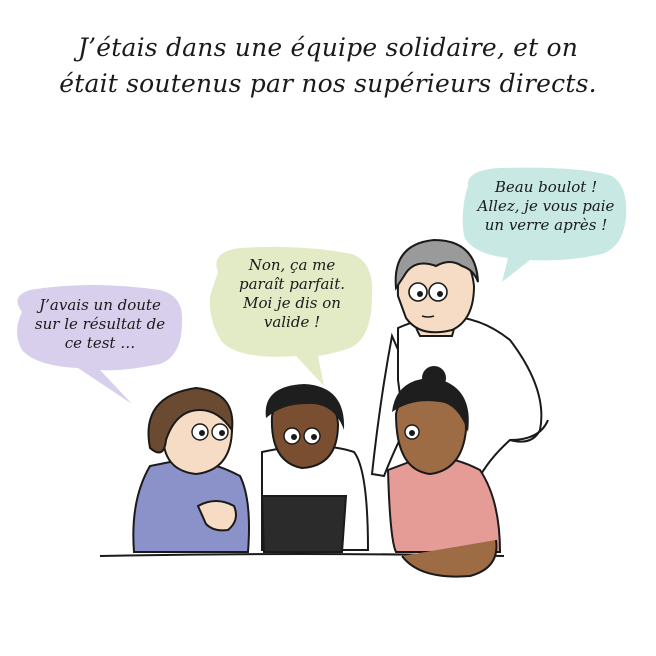  What do you see at coordinates (191, 469) in the screenshot?
I see `blue-shirt-colleague` at bounding box center [191, 469].